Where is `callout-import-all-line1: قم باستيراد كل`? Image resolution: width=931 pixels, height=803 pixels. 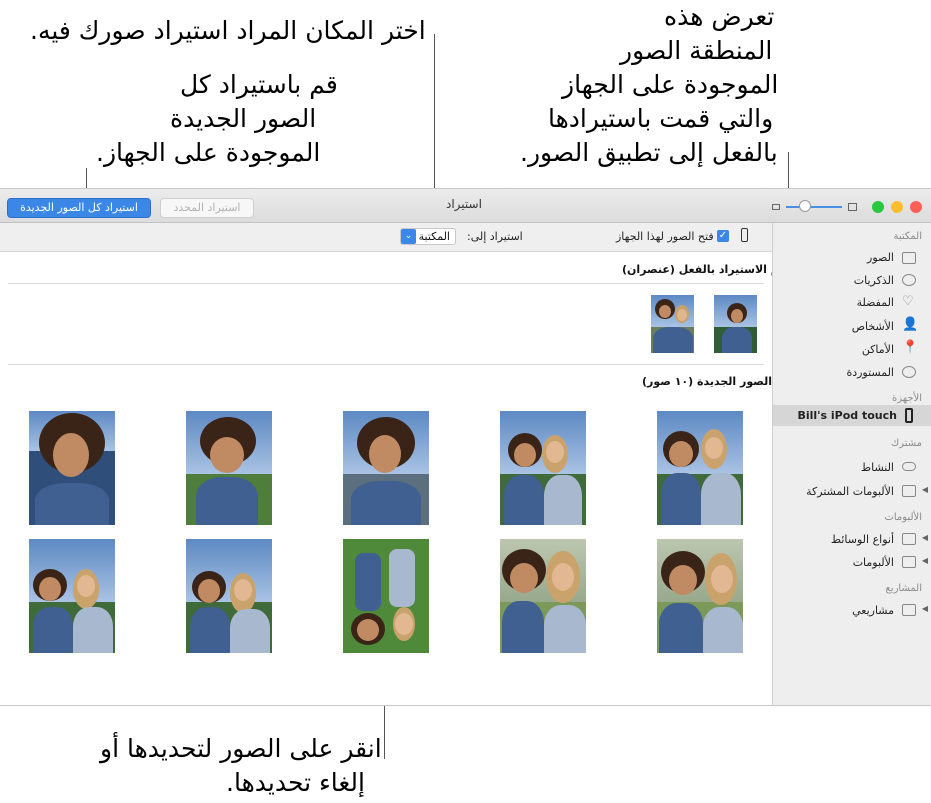
callout-import-all-line1: قم باستيراد كل is located at coordinates (259, 84).